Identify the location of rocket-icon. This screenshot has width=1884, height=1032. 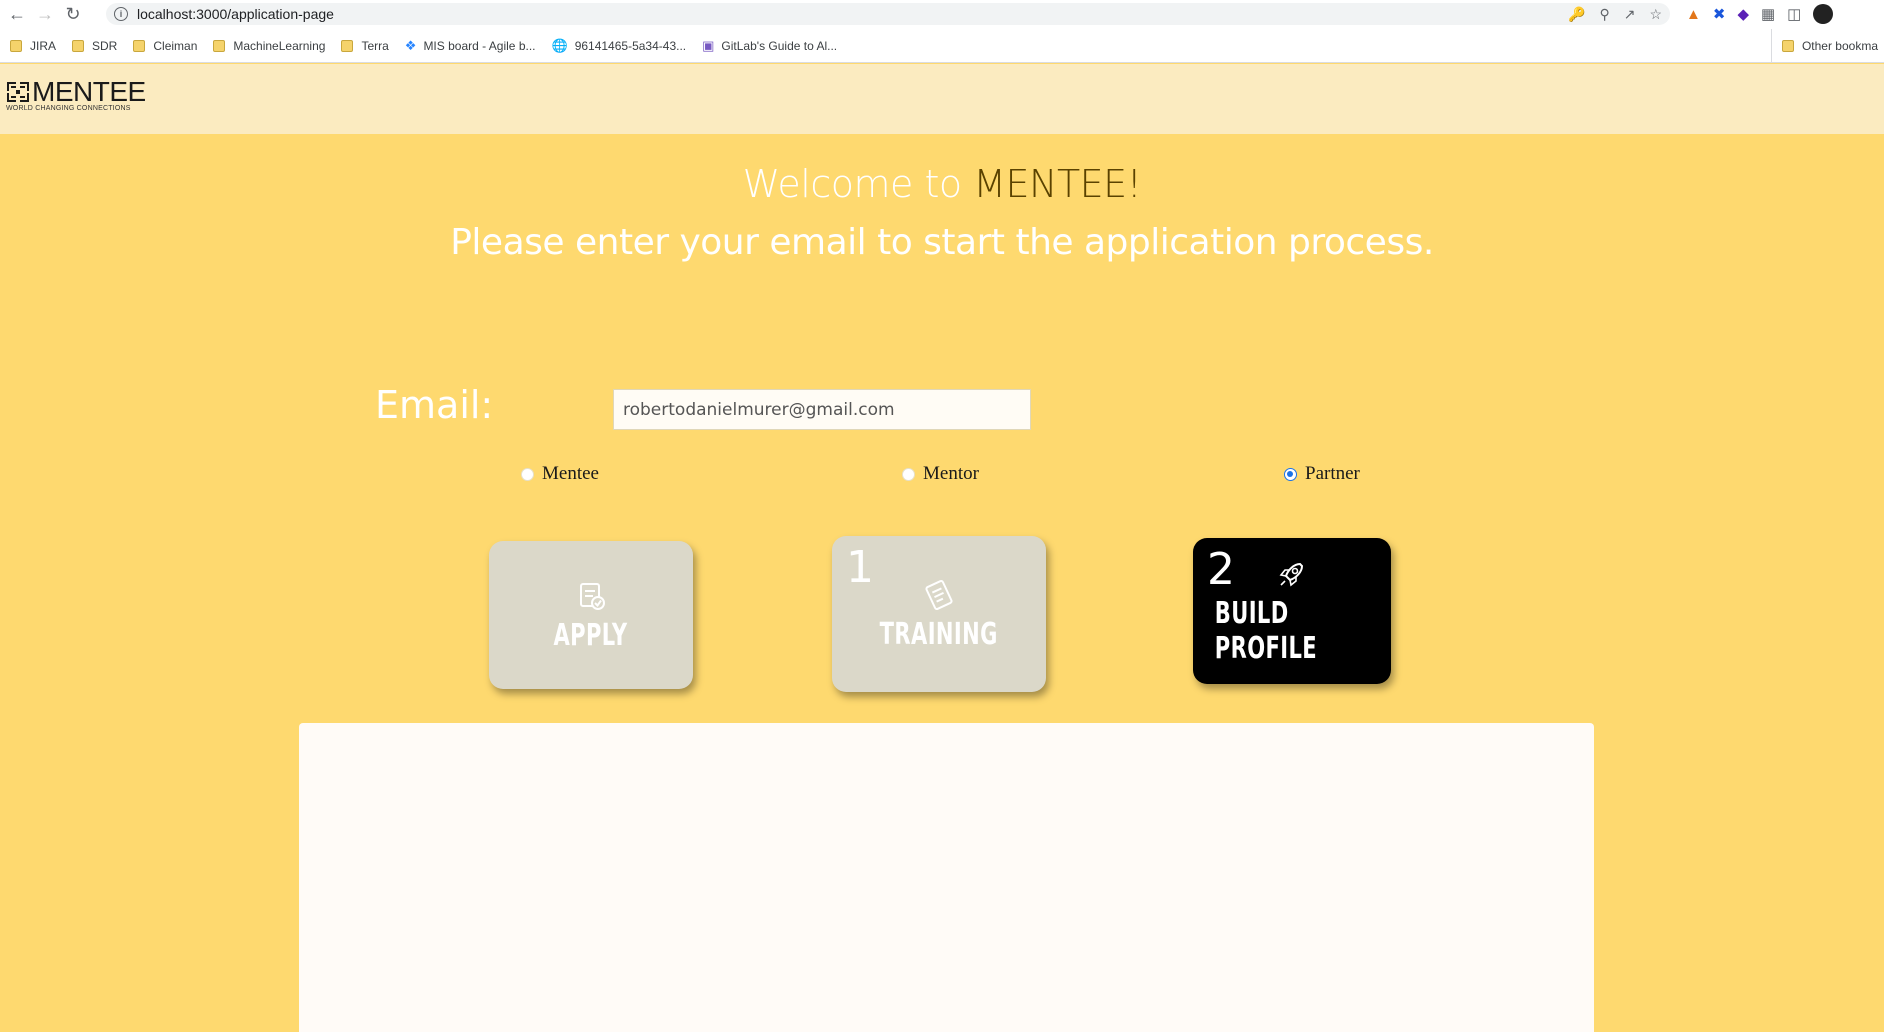
(1291, 574).